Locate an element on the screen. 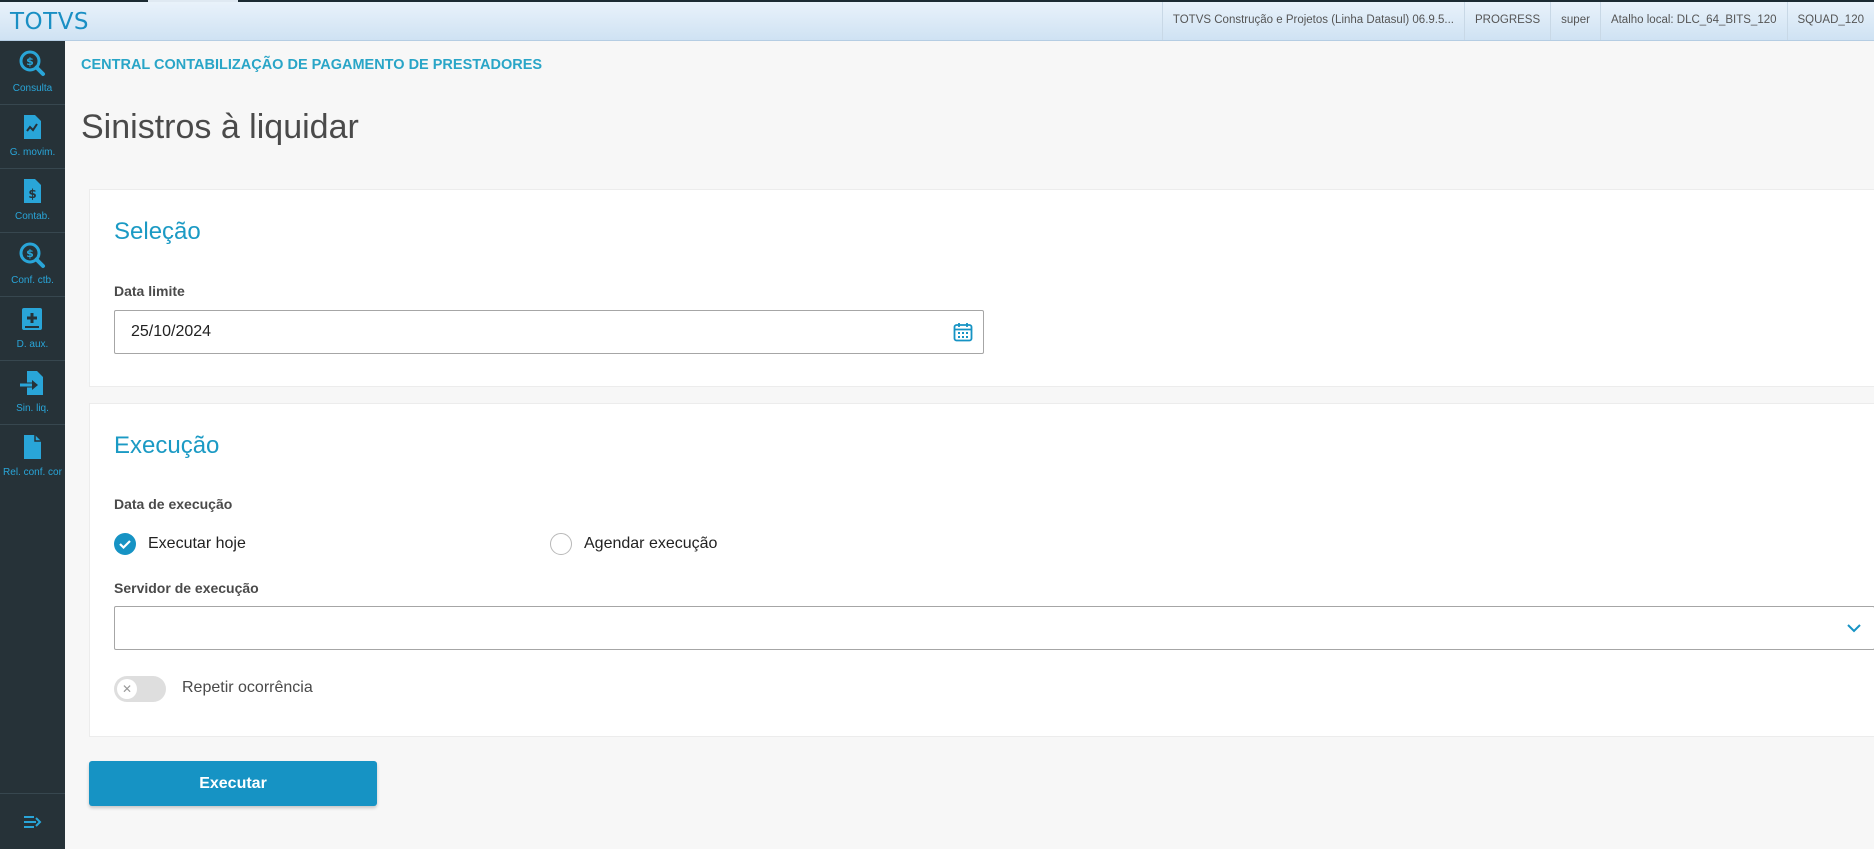 The width and height of the screenshot is (1874, 849). repeat-toggle-label: Repetir ocorrência is located at coordinates (247, 687).